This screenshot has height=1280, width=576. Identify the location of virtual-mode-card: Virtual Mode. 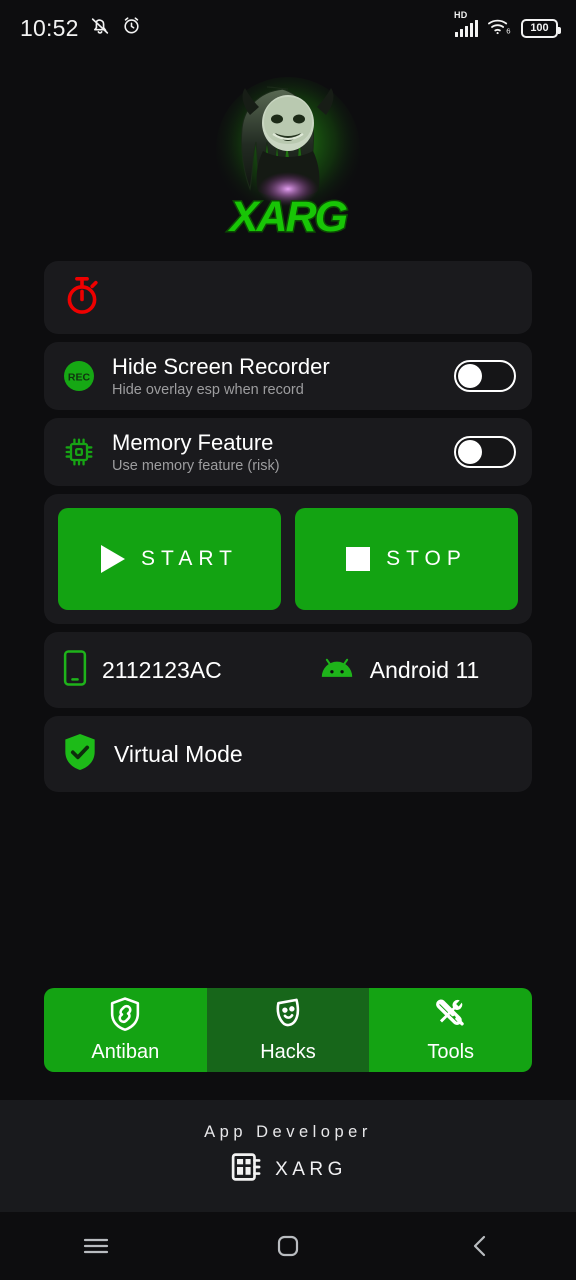
(288, 754).